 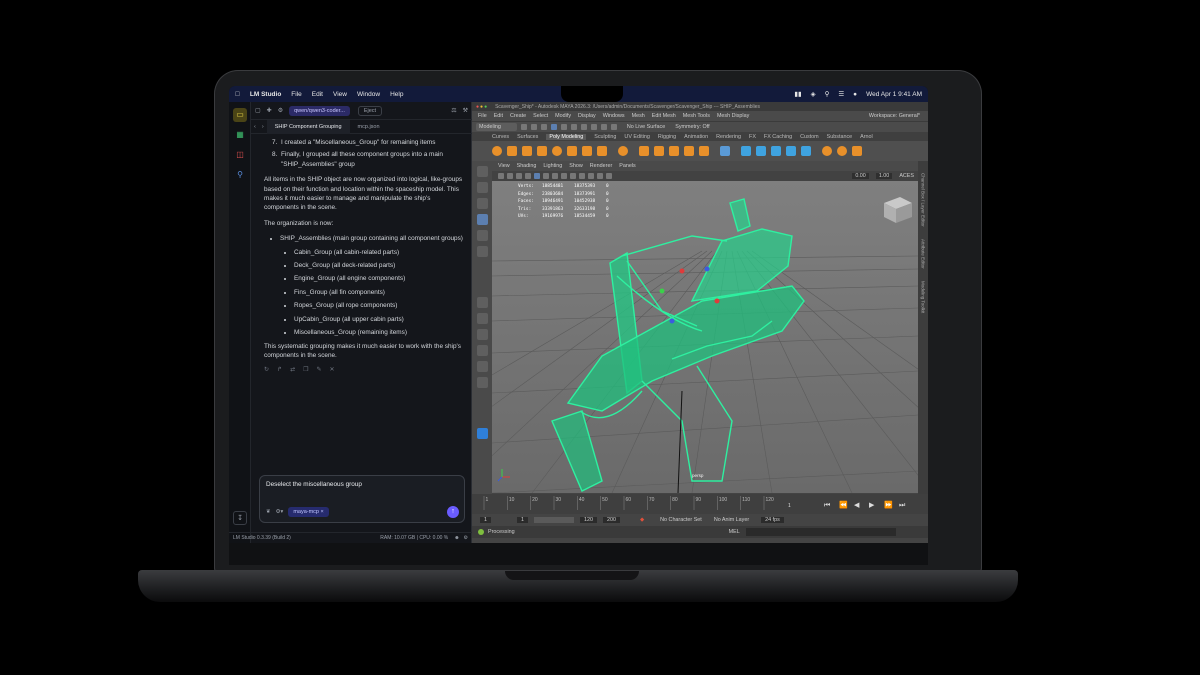 I want to click on vp-menu-lighting: Lighting, so click(x=552, y=166).